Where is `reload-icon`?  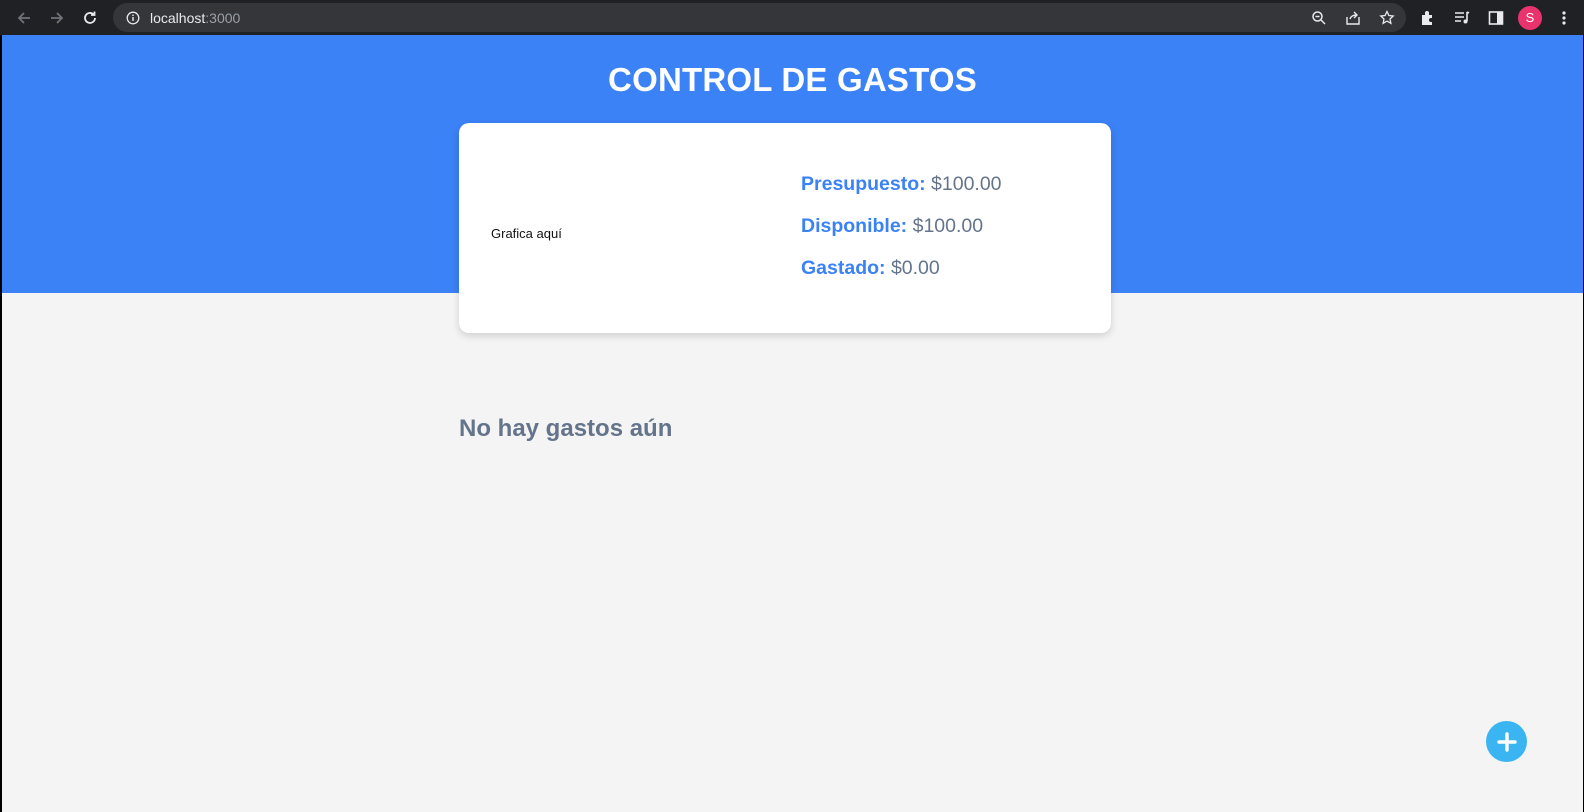 reload-icon is located at coordinates (90, 17).